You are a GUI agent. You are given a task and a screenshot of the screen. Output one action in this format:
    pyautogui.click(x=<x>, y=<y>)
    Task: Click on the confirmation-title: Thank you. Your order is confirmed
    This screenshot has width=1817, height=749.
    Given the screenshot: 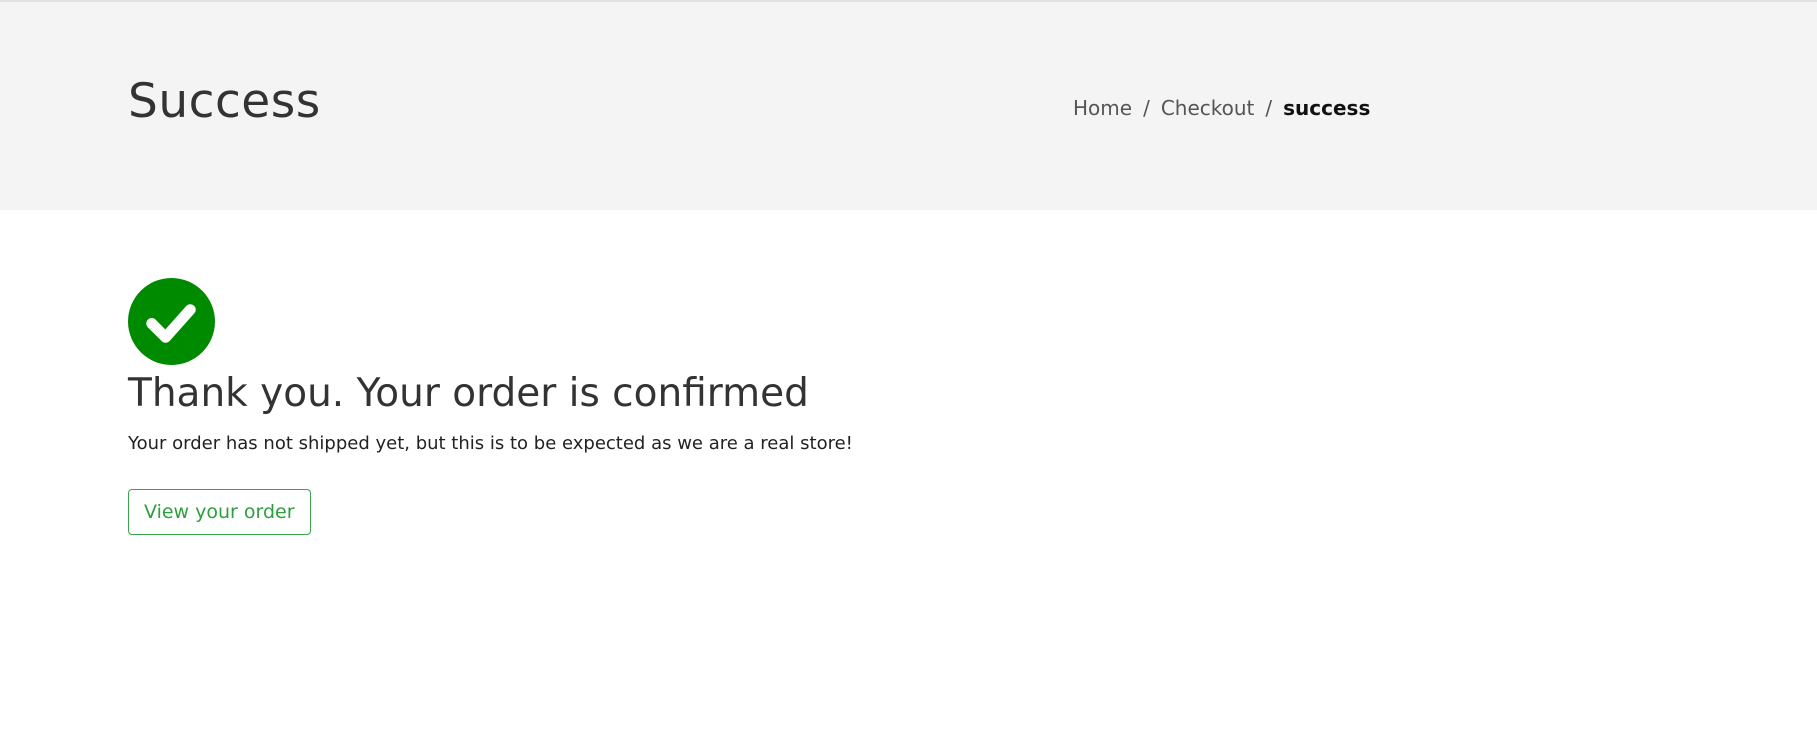 What is the action you would take?
    pyautogui.click(x=468, y=393)
    